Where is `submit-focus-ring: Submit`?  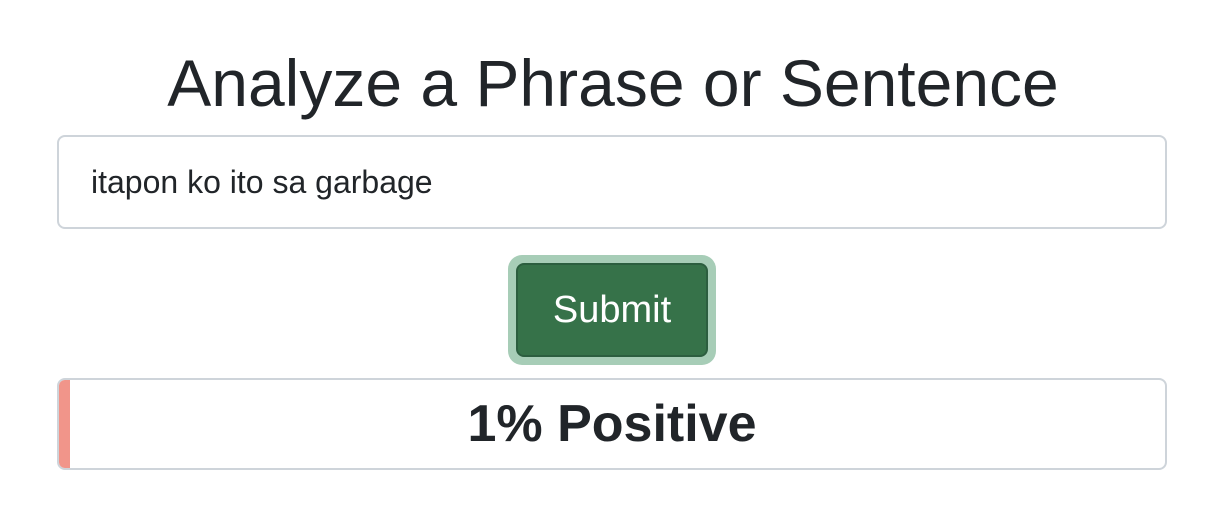 submit-focus-ring: Submit is located at coordinates (612, 310).